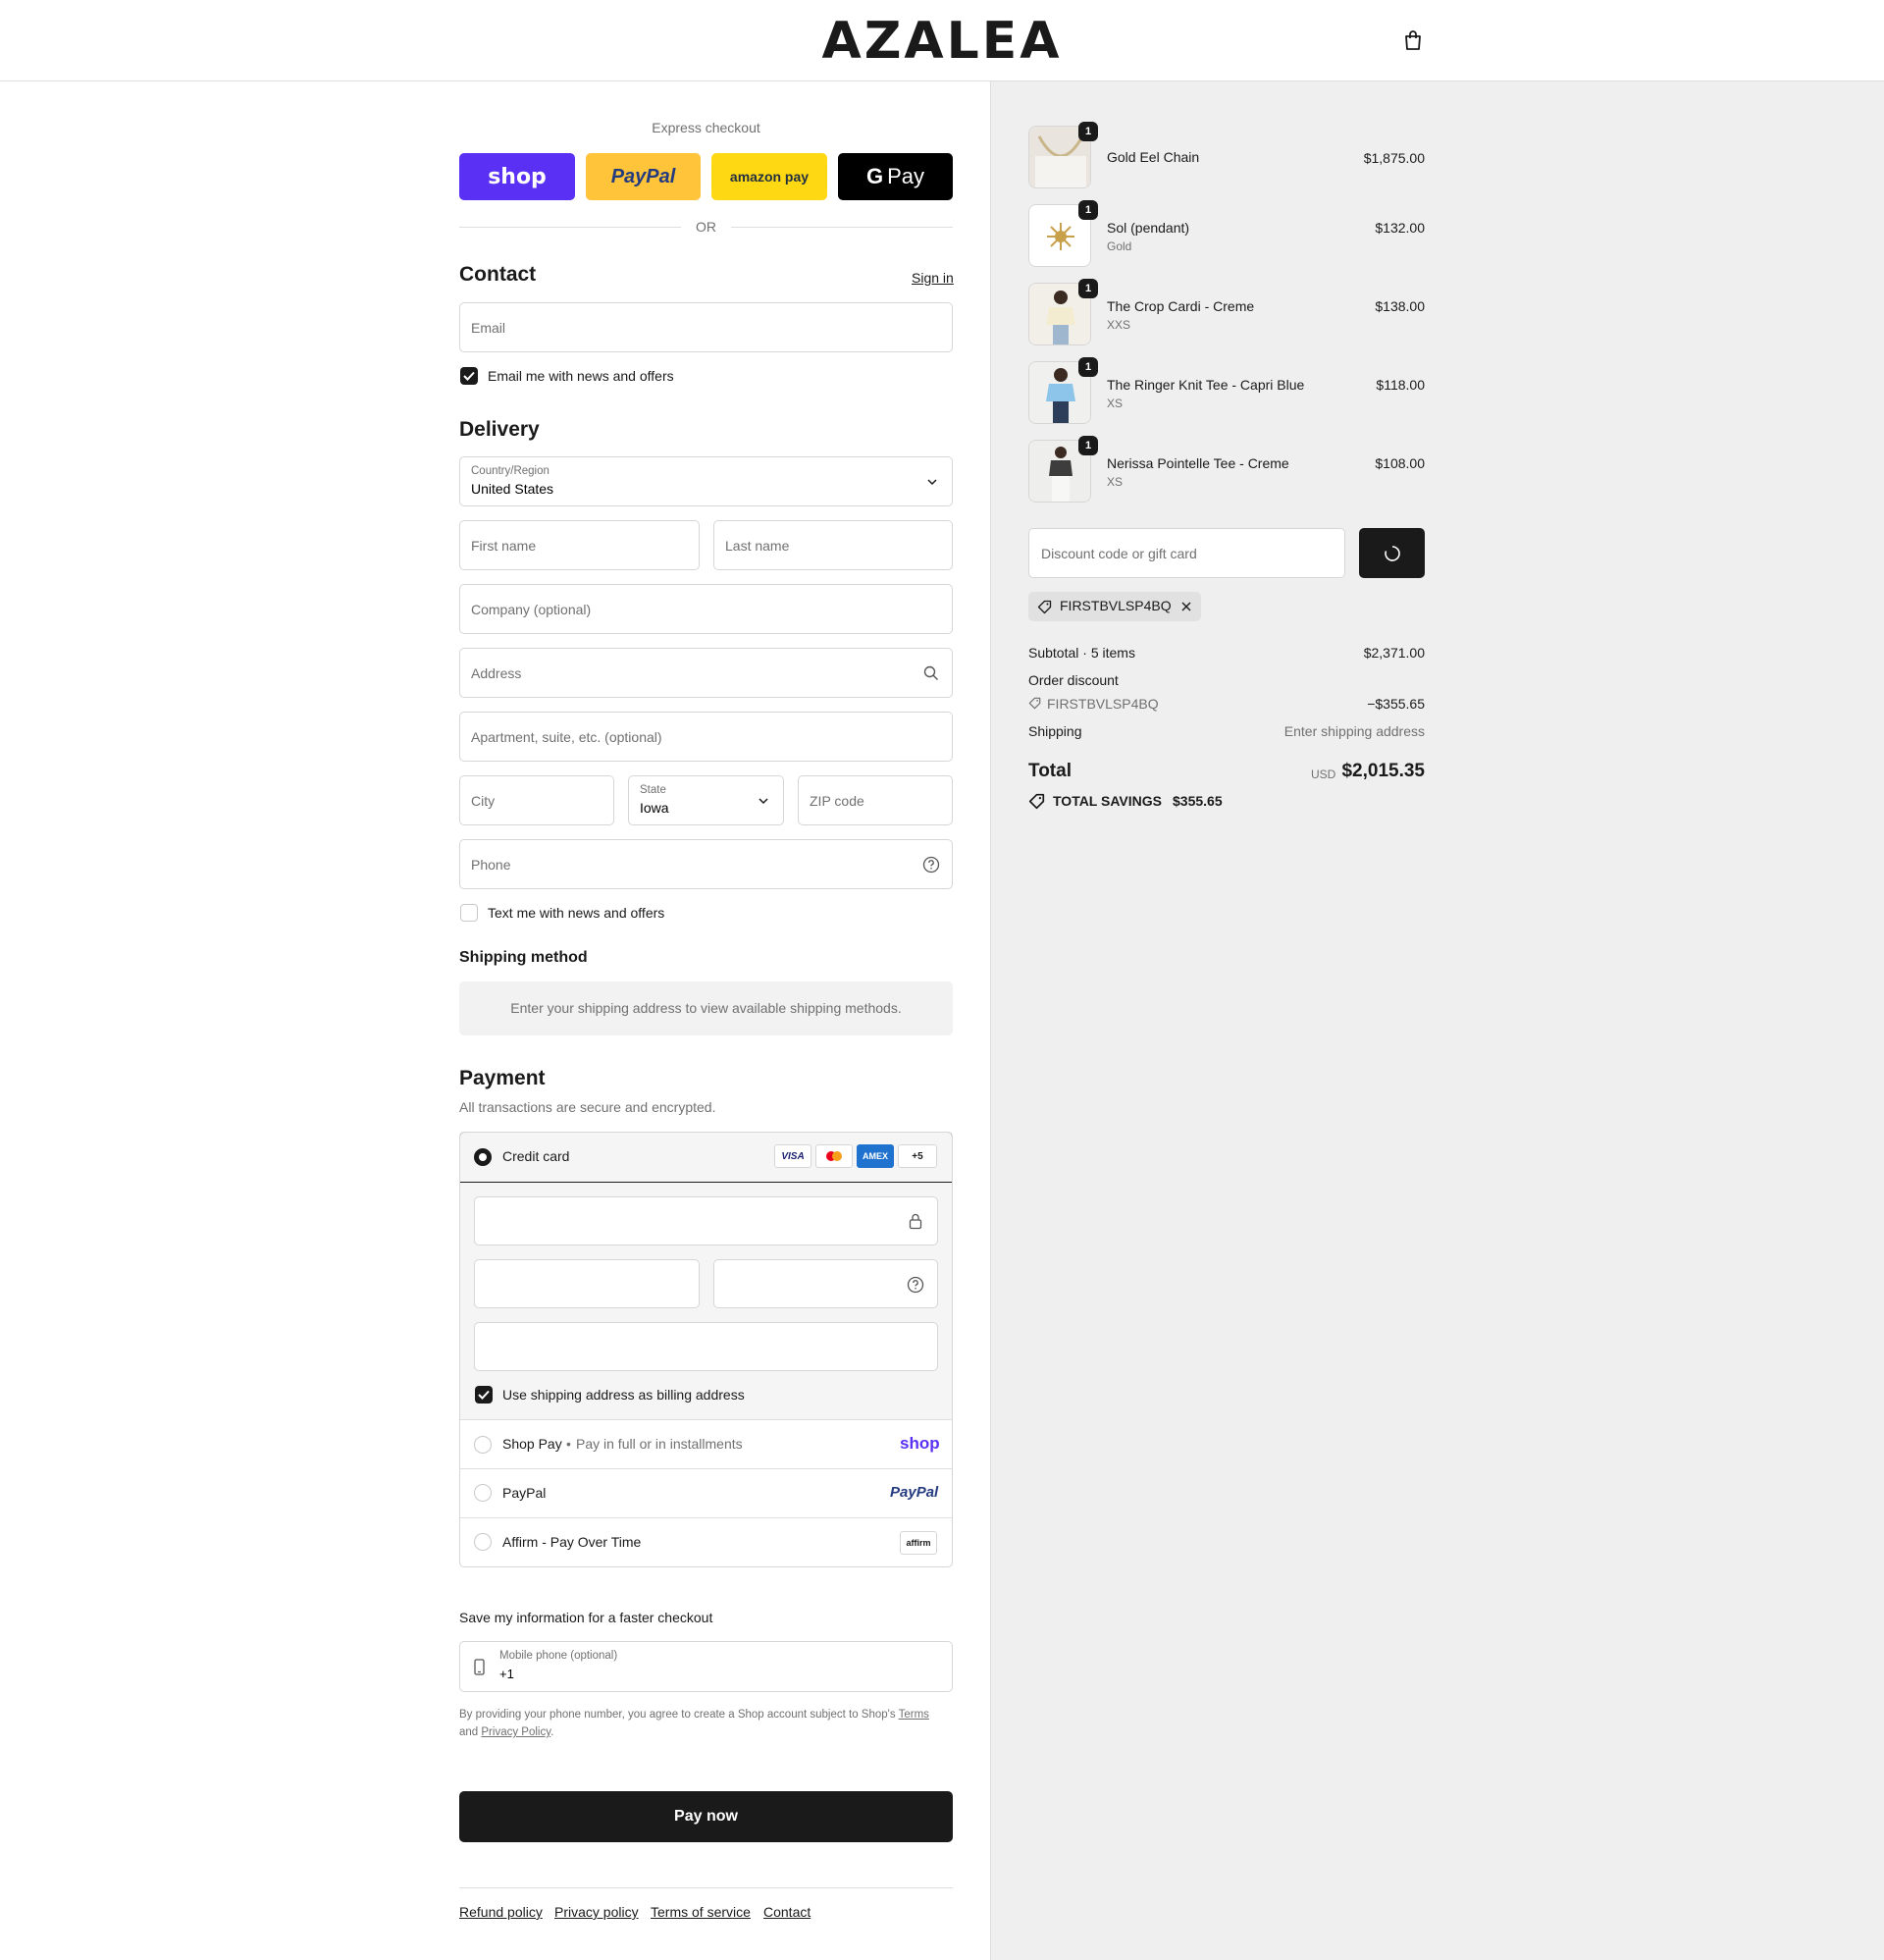  Describe the element at coordinates (501, 1912) in the screenshot. I see `refund-policy-link: Refund policy` at that location.